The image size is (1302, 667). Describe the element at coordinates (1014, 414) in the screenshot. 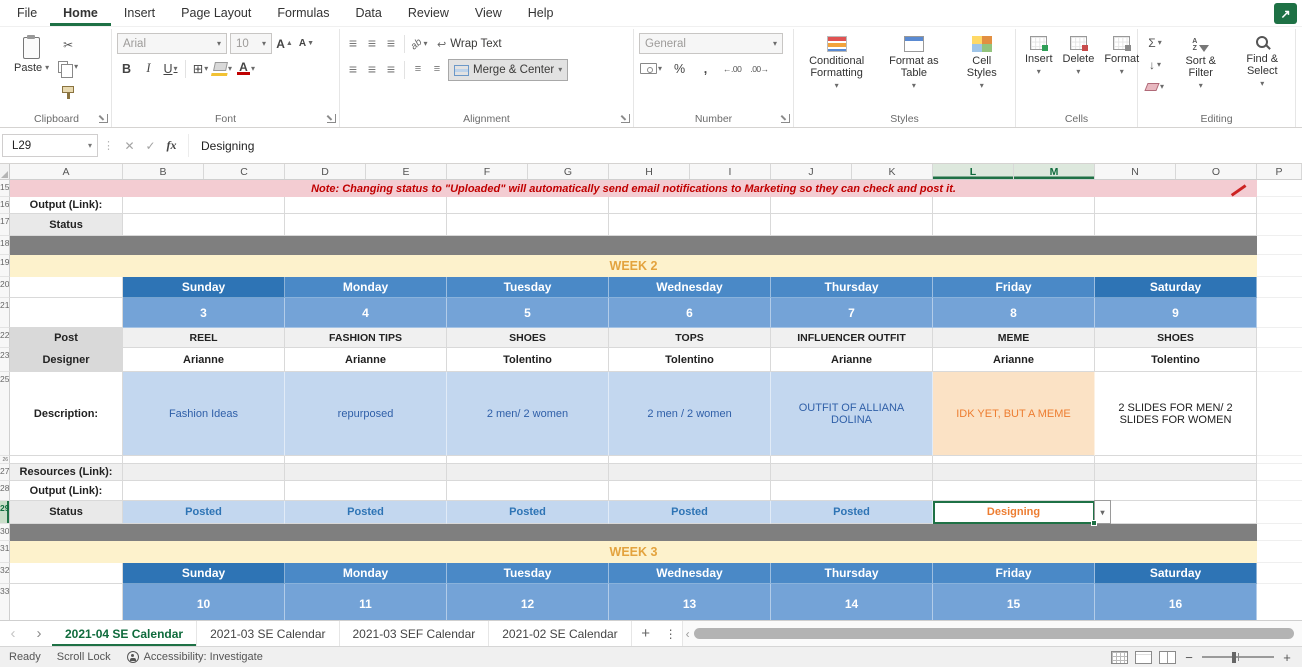

I see `description-cell-friday: IDK YET, BUT A MEME` at that location.